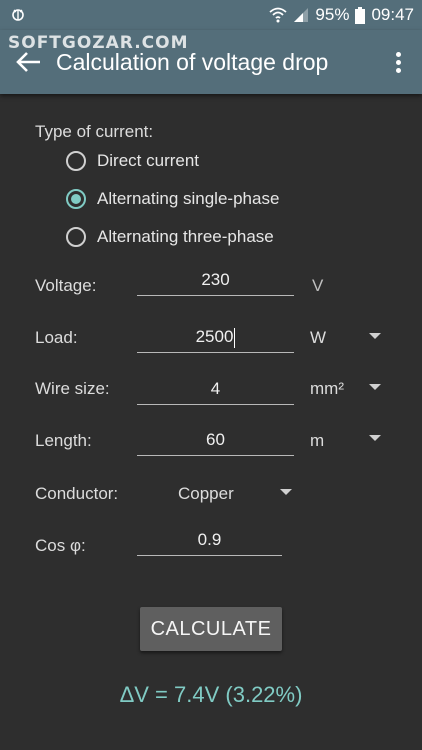 Image resolution: width=422 pixels, height=750 pixels. What do you see at coordinates (18, 15) in the screenshot?
I see `debug-bug-icon` at bounding box center [18, 15].